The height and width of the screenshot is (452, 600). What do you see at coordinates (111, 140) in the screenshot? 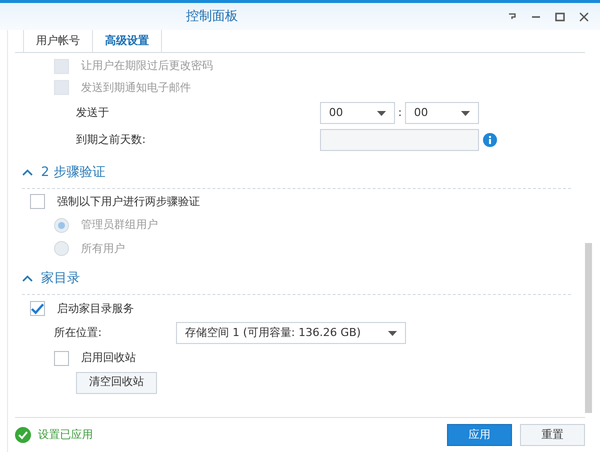
I see `field-label: 到期之前天数:` at bounding box center [111, 140].